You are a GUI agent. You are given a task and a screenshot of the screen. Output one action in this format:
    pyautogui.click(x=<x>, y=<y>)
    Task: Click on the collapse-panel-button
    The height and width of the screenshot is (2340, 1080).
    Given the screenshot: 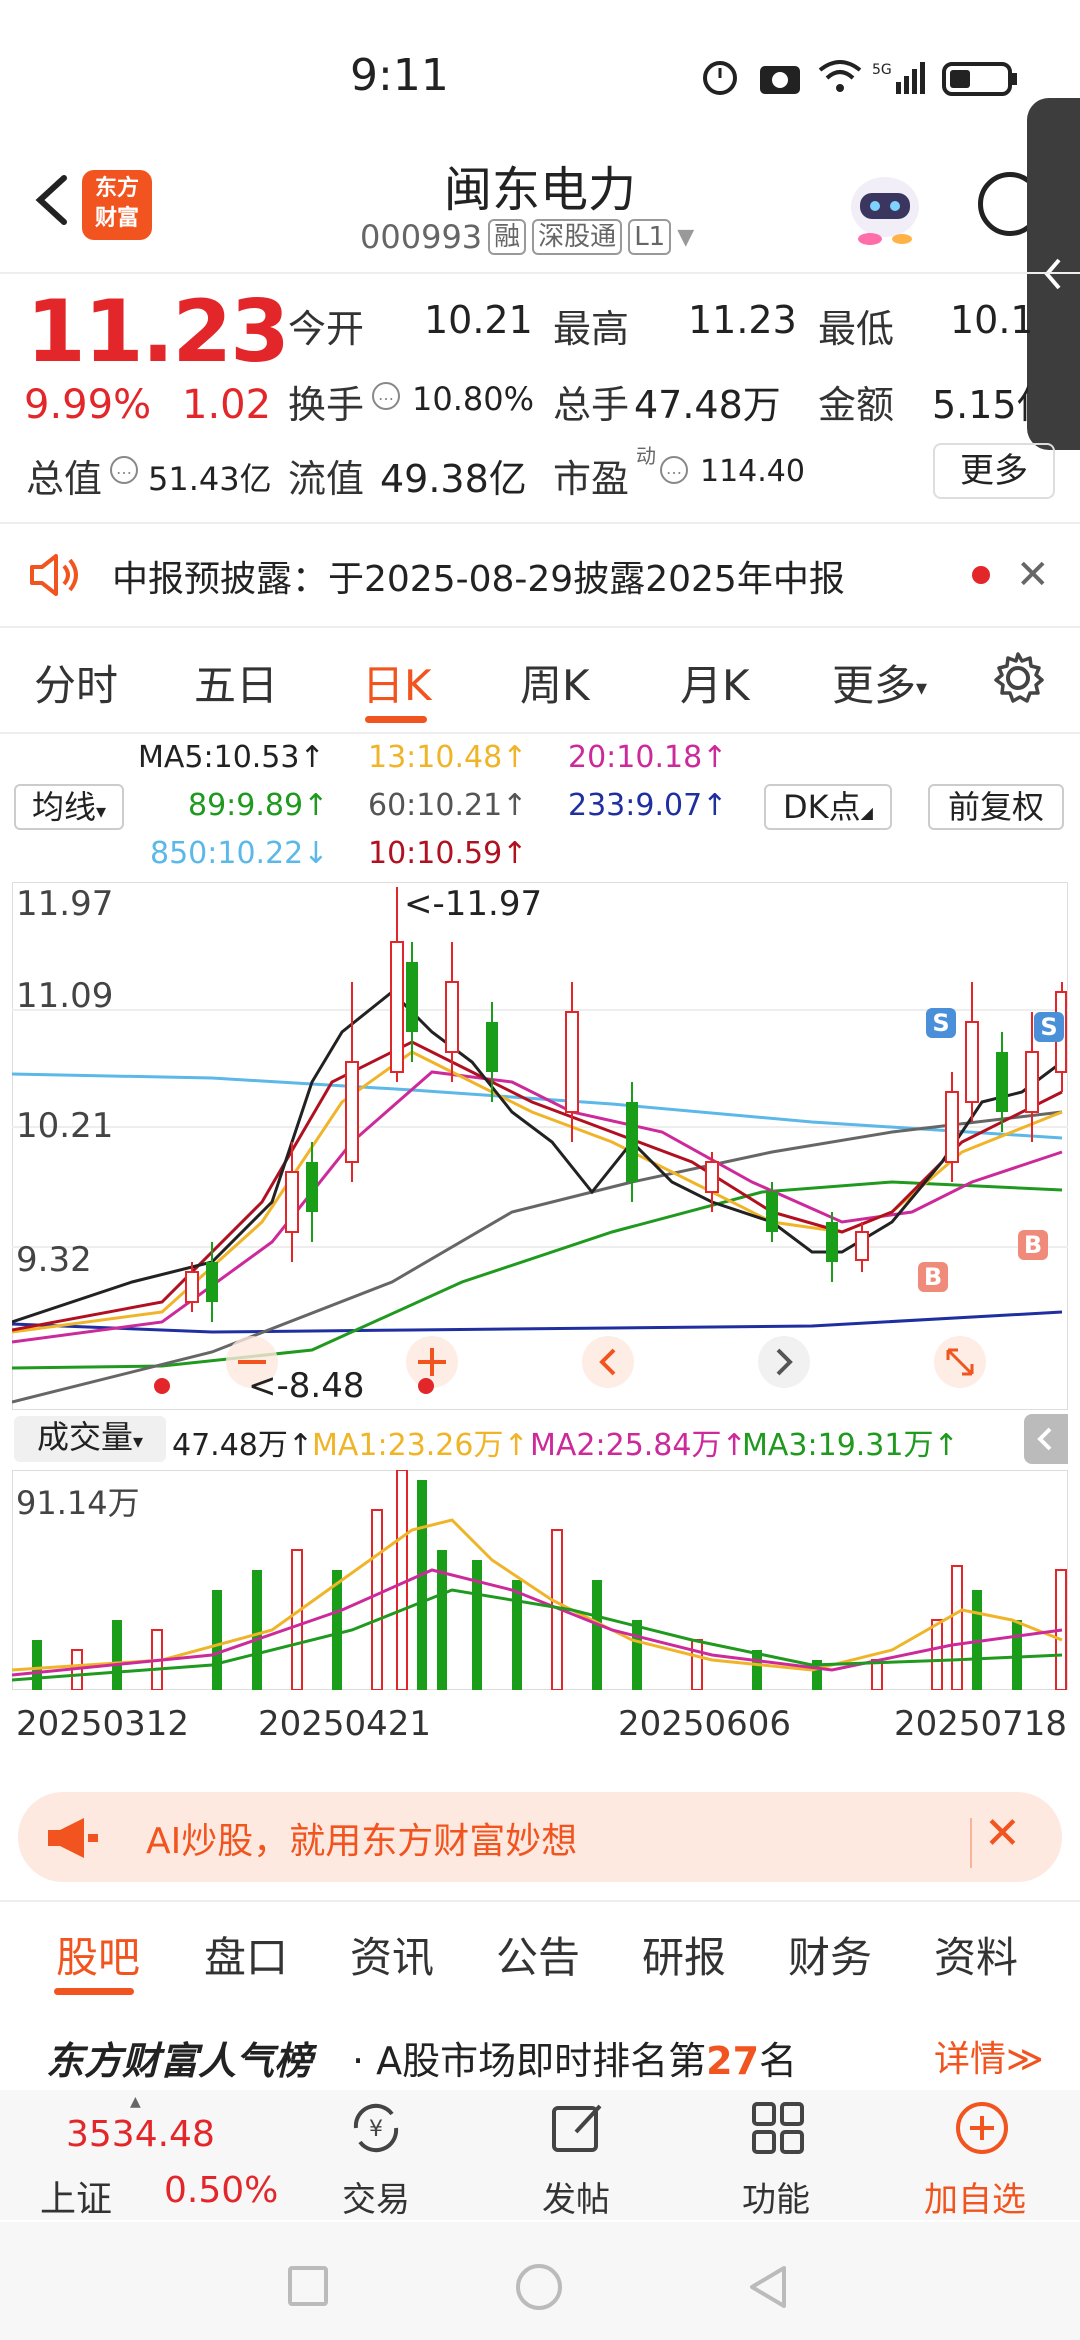 What is the action you would take?
    pyautogui.click(x=1046, y=1439)
    